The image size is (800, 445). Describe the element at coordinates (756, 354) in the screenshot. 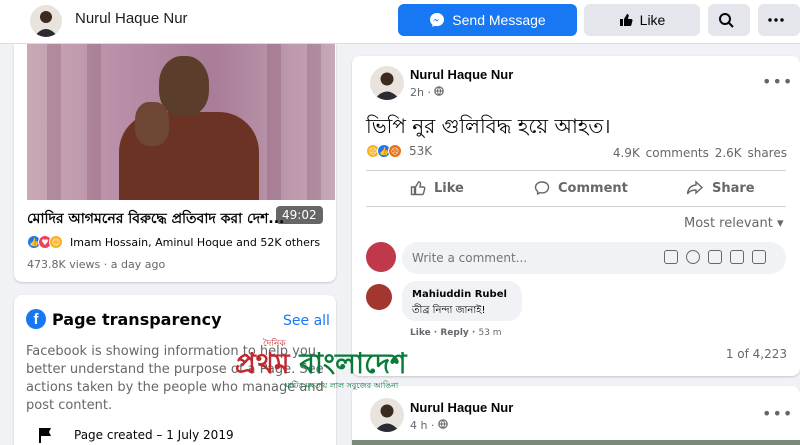

I see `comment-pager: 1 of 4,223` at that location.